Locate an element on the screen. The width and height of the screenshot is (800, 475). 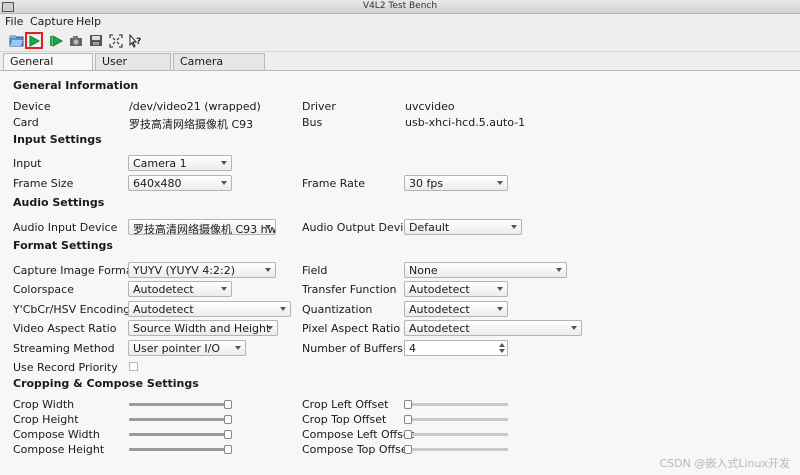
menubar: File Capture Help is located at coordinates (400, 22).